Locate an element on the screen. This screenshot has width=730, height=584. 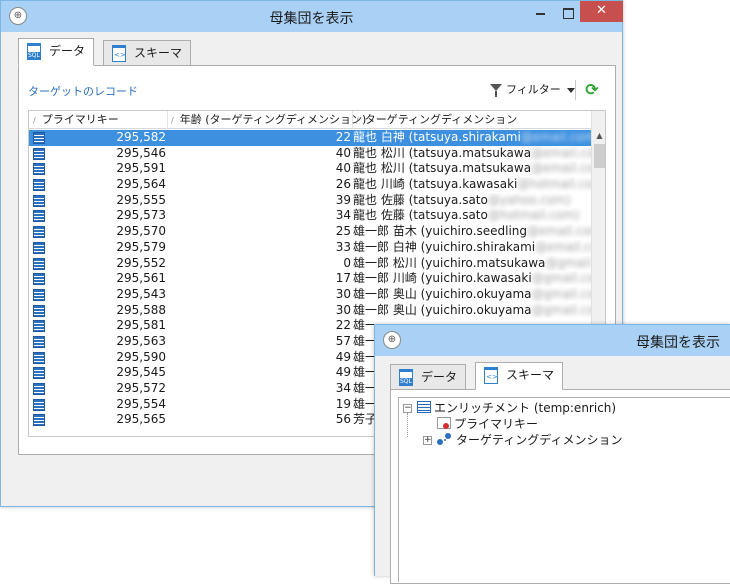
redacted-email: @gmail.com is located at coordinates (561, 278).